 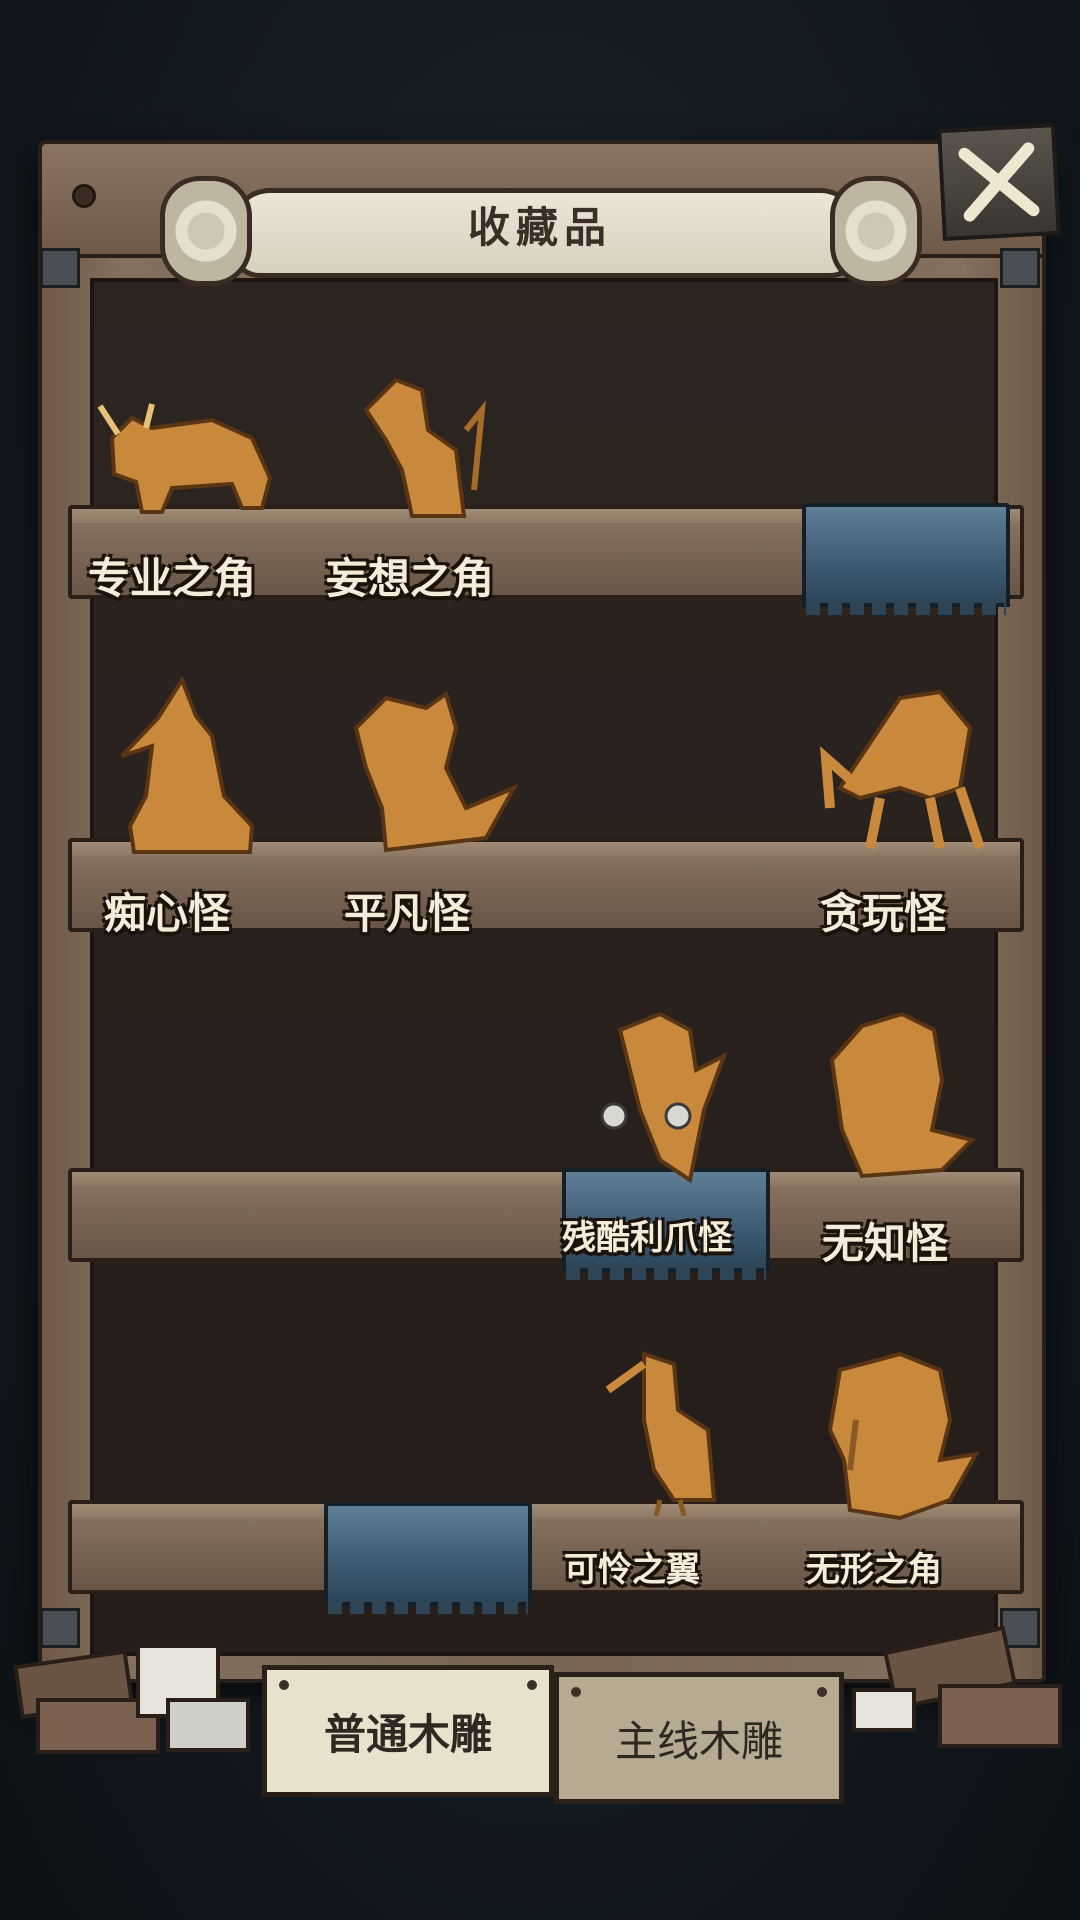 I want to click on tab-normal-carving: 普通木雕, so click(x=408, y=1731).